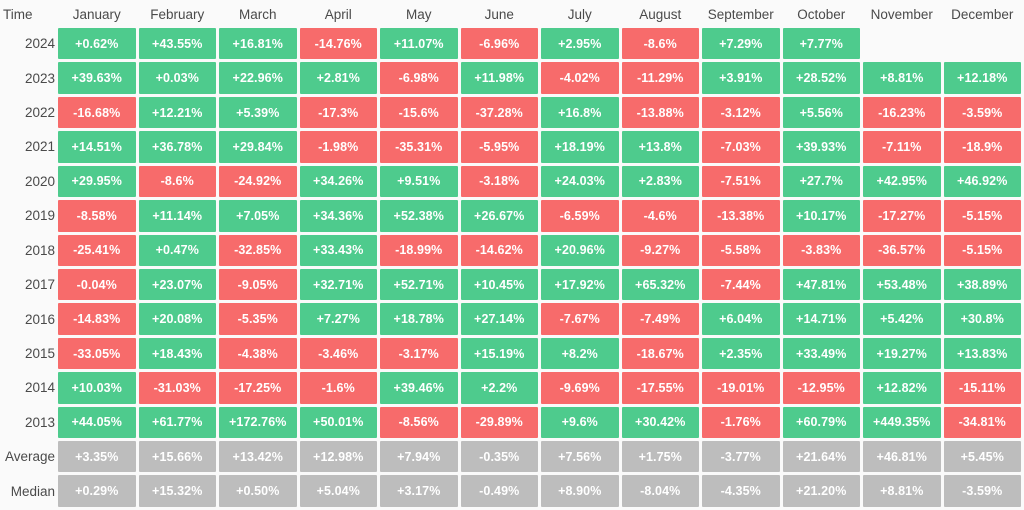 This screenshot has width=1024, height=510. I want to click on heatmap-cell: +38.89%, so click(982, 284).